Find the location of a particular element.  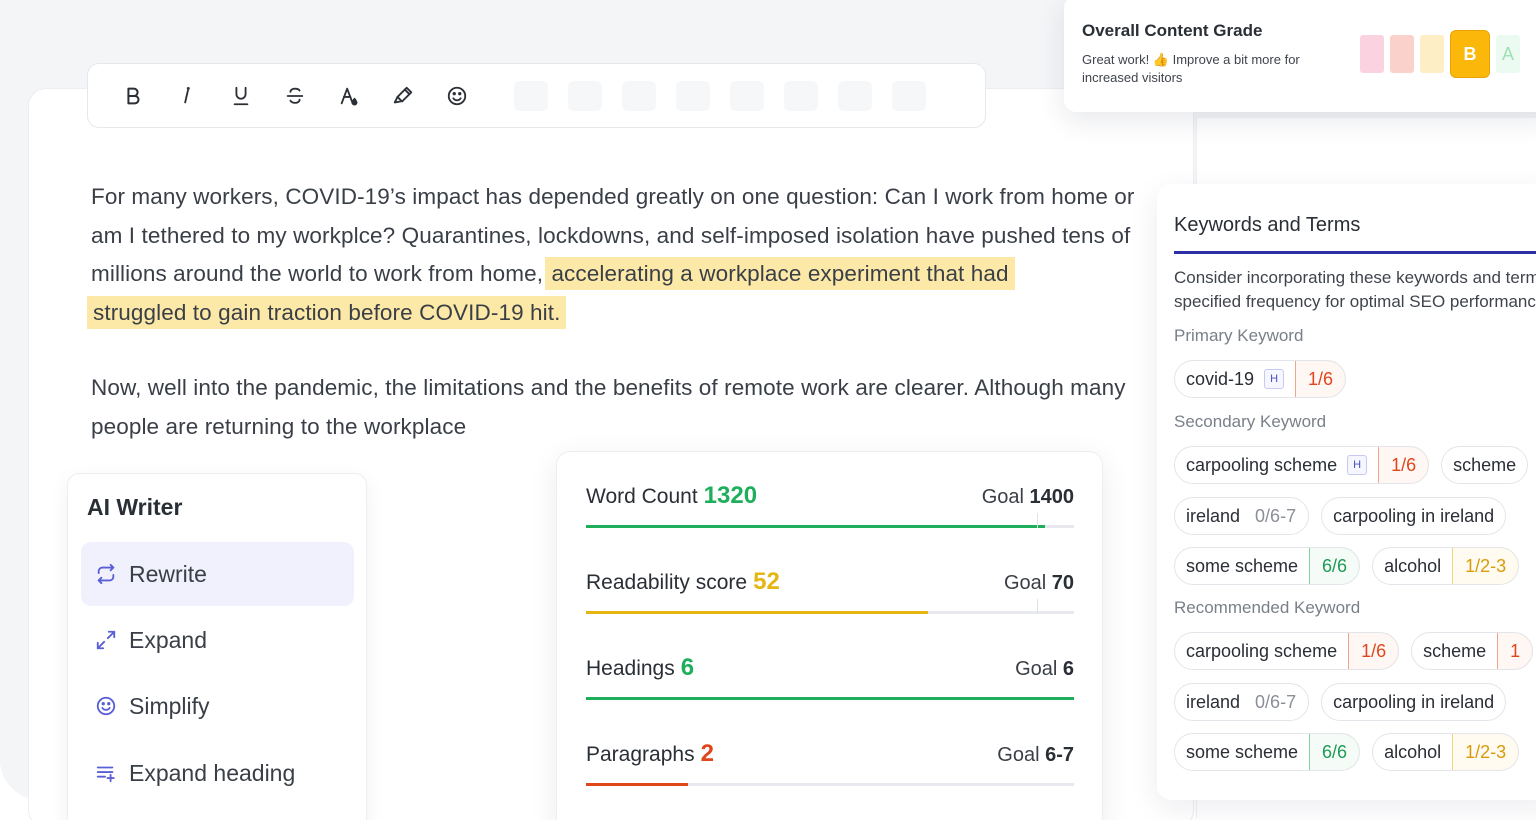

secondary-keyword-label: Secondary Keyword is located at coordinates (1250, 421).